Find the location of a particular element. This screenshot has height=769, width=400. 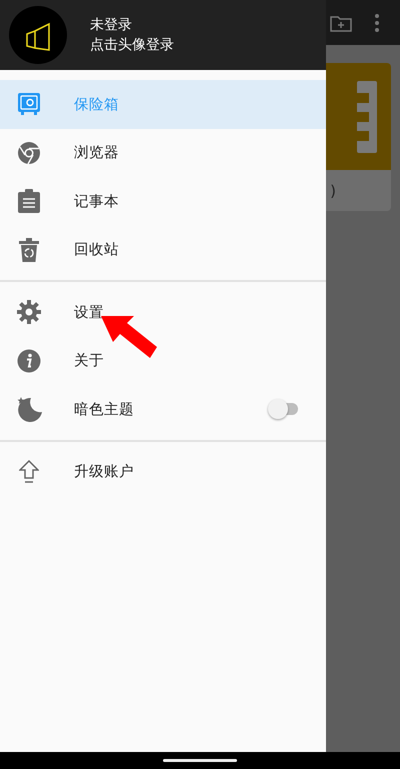

recycle-bin-icon is located at coordinates (29, 250).